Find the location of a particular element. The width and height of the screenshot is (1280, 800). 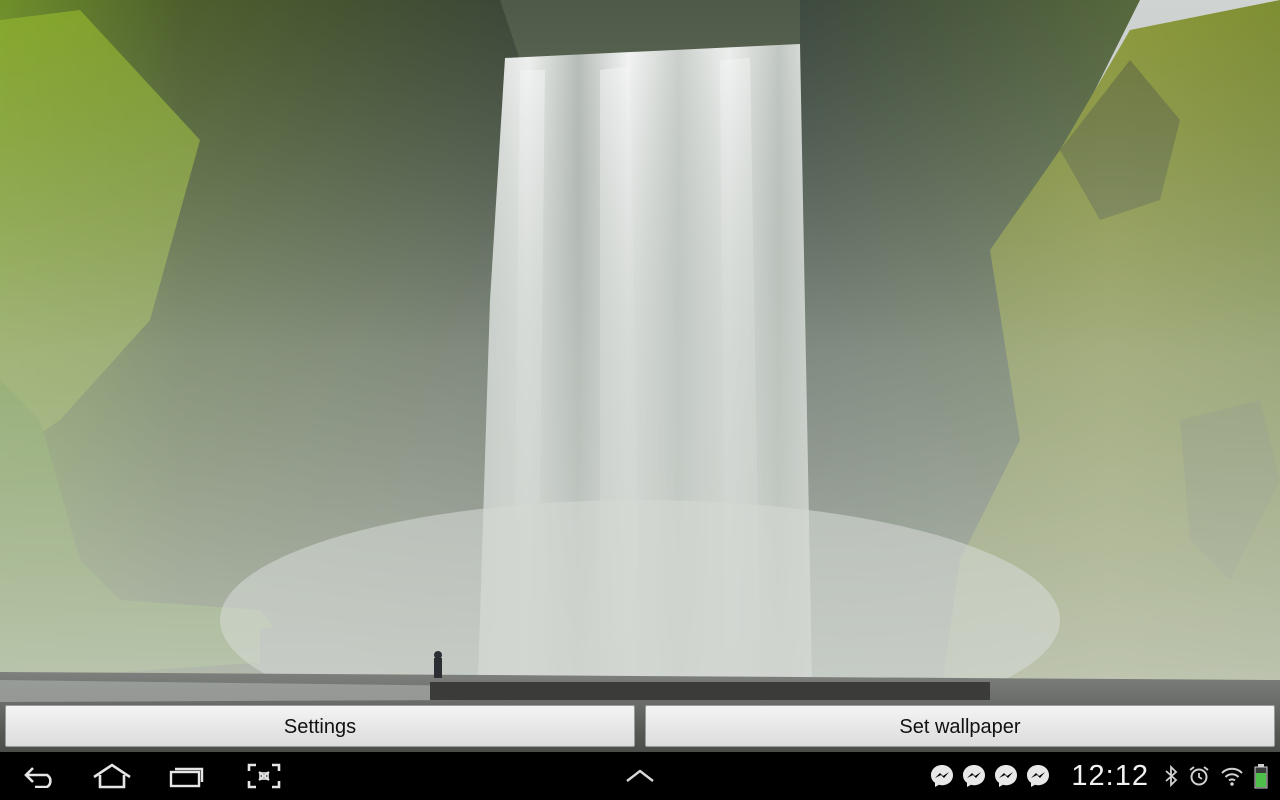

recent-apps-icon is located at coordinates (187, 776).